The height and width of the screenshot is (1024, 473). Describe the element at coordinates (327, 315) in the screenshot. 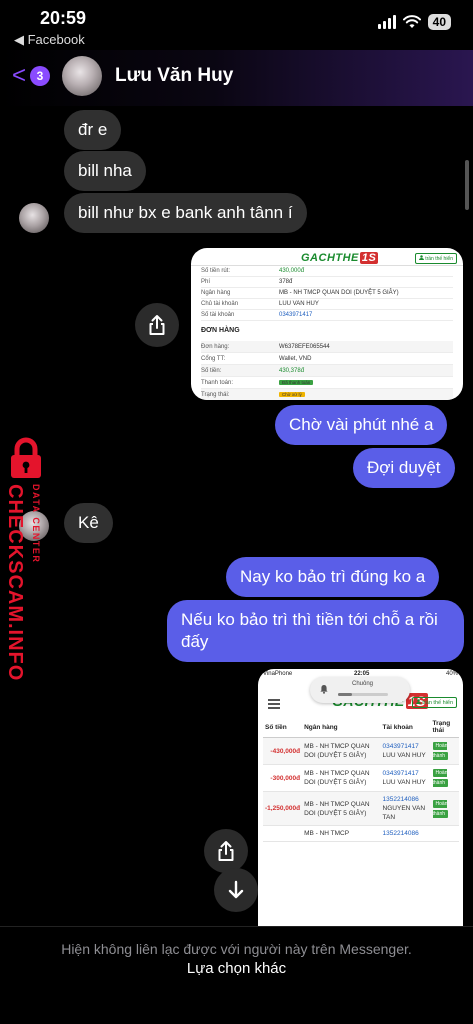

I see `detail-row: Số tài khoản 0343971417` at that location.